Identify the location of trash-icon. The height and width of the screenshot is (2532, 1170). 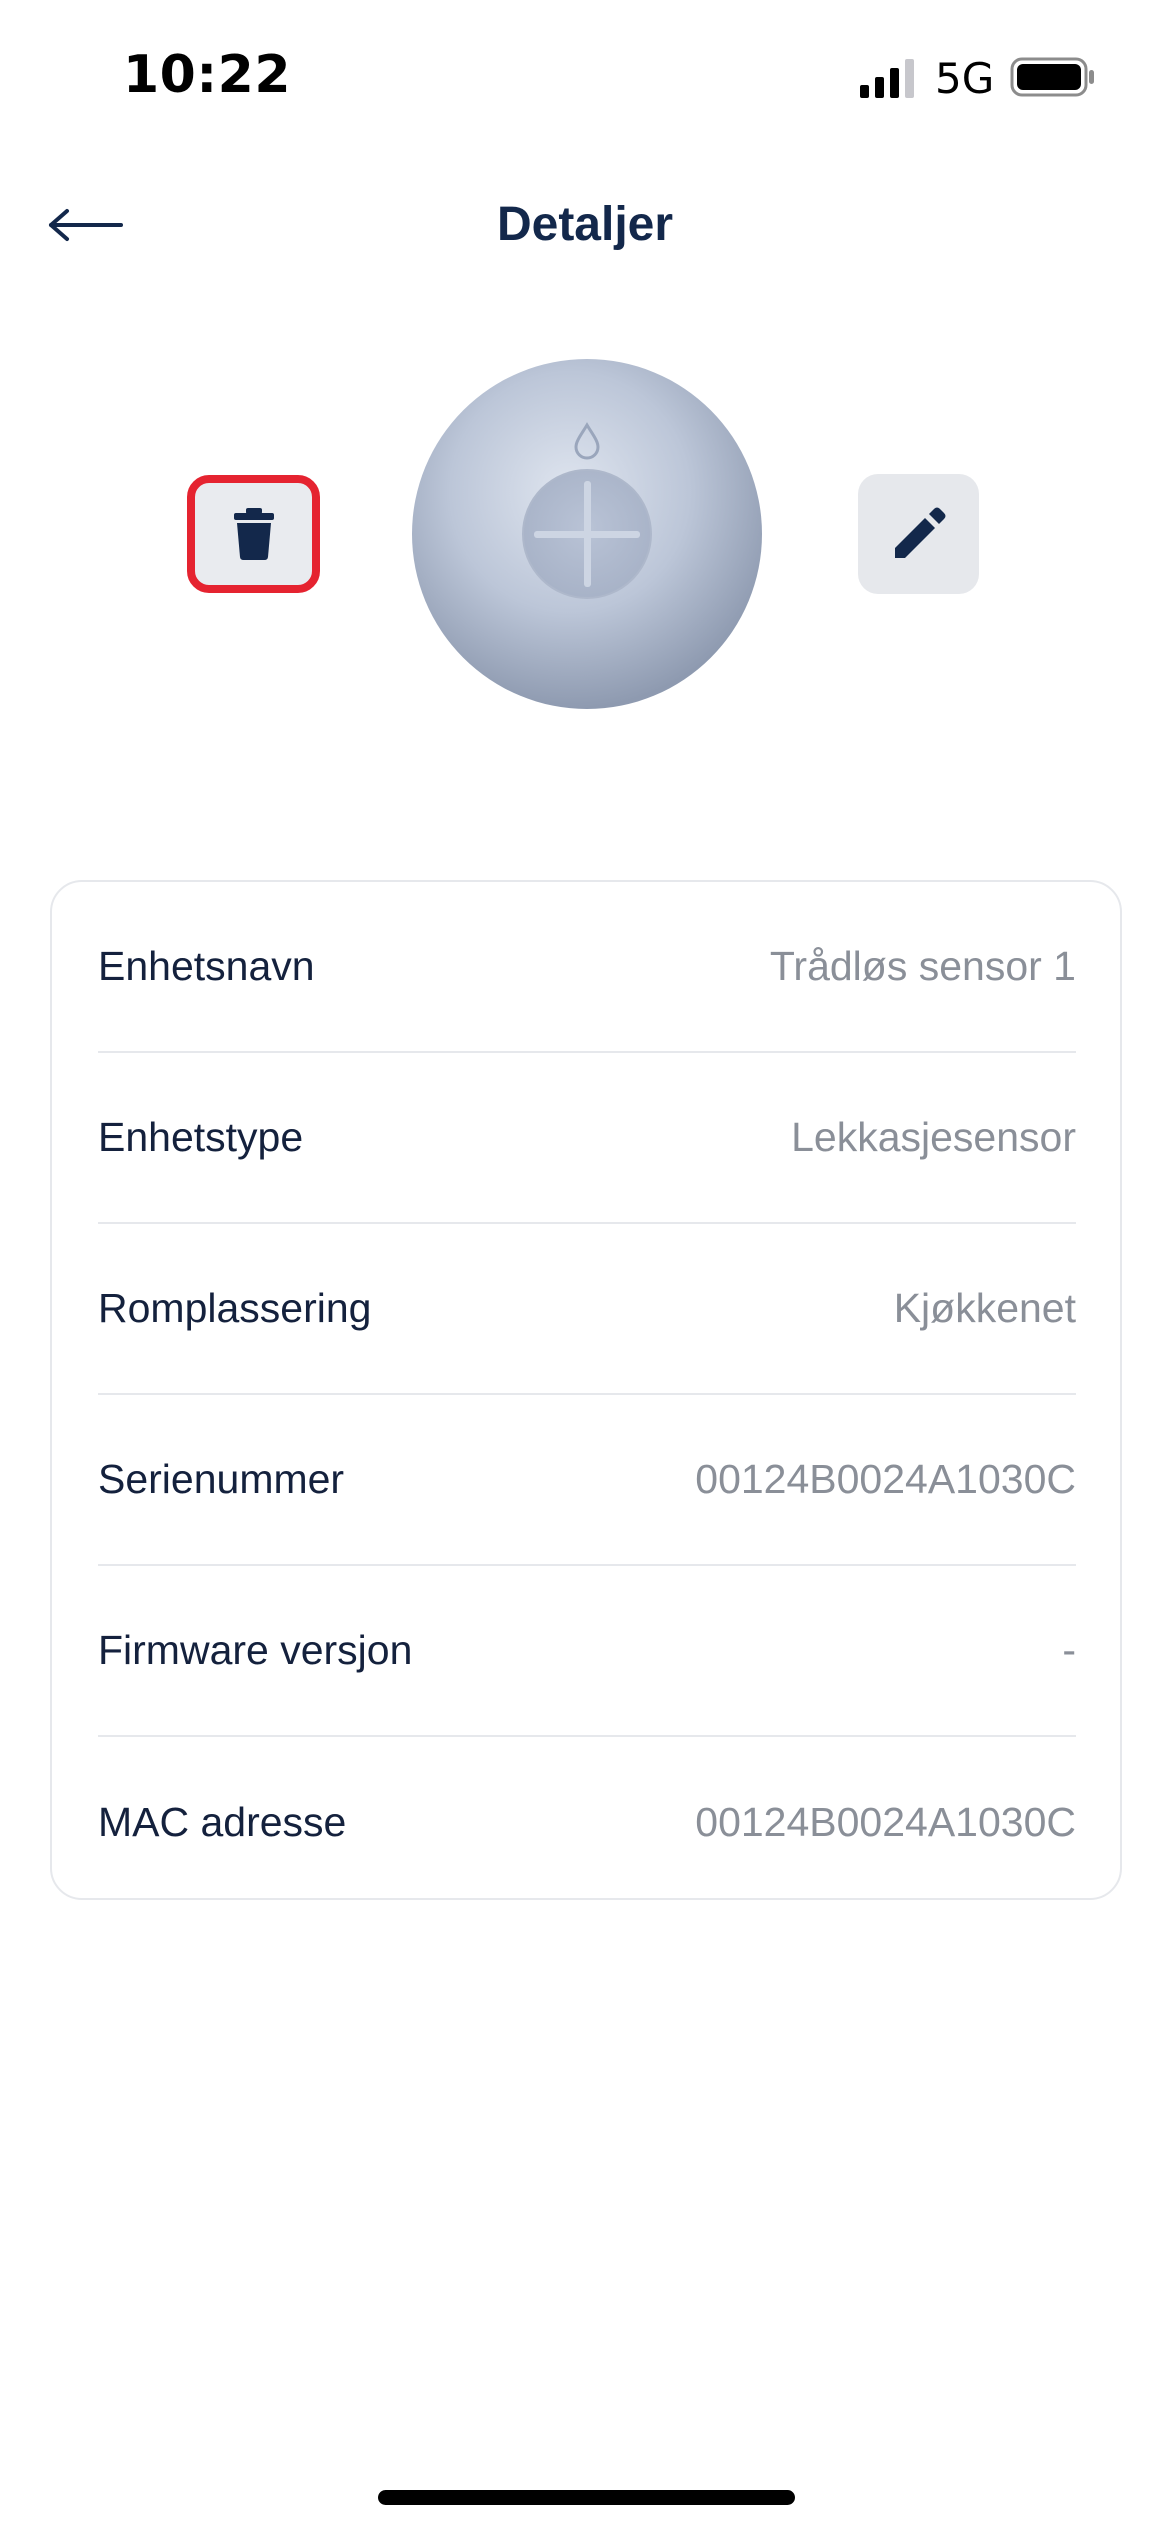
(253, 534).